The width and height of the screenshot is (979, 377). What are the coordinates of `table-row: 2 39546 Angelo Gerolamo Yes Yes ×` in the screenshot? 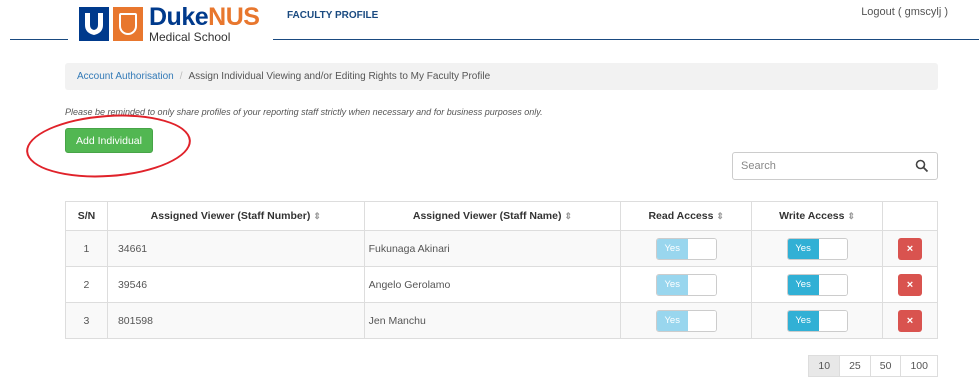 It's located at (501, 284).